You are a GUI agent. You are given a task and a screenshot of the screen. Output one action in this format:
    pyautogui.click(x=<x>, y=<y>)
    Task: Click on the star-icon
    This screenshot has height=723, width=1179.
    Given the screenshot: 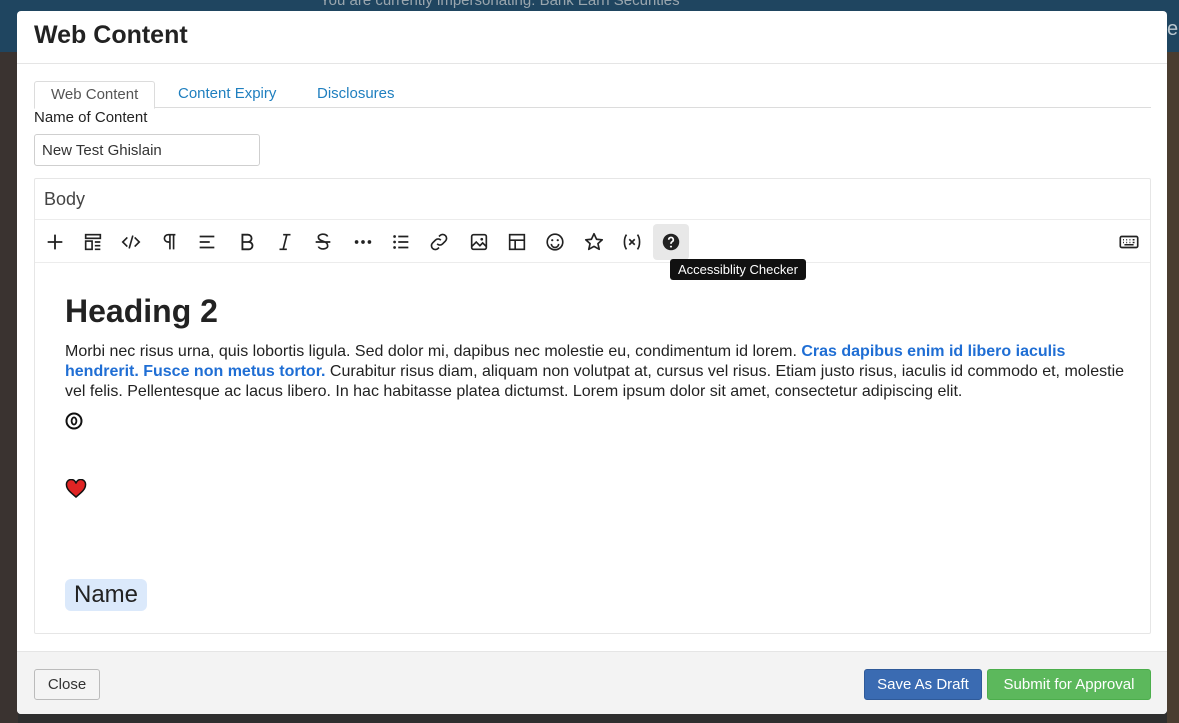 What is the action you would take?
    pyautogui.click(x=594, y=242)
    